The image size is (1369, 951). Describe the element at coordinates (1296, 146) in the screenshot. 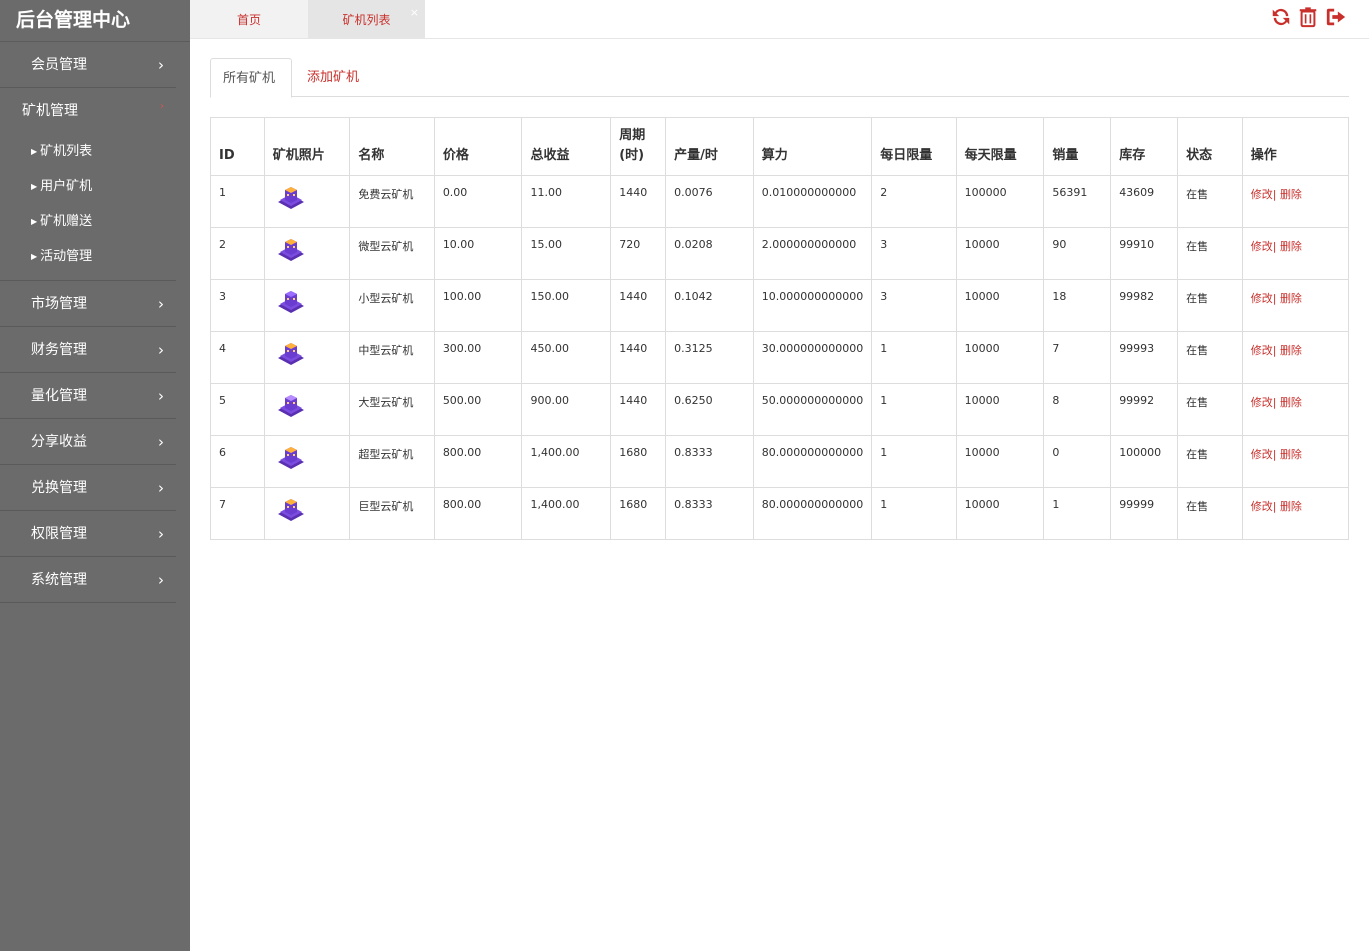

I see `header-actions: 操作` at that location.